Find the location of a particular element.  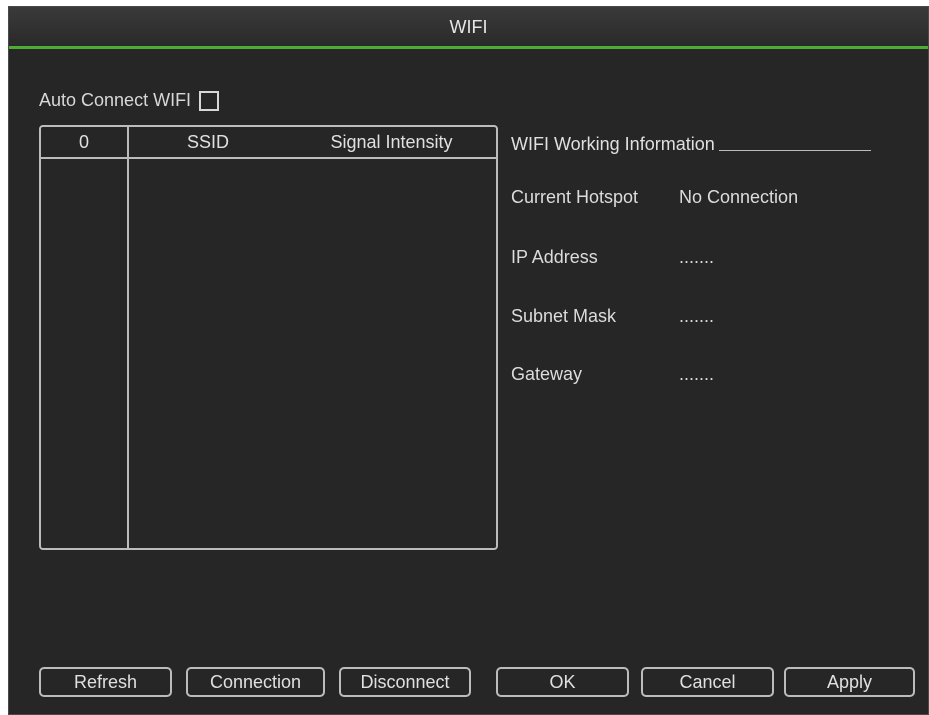

dialog-title: WIFI is located at coordinates (468, 28).